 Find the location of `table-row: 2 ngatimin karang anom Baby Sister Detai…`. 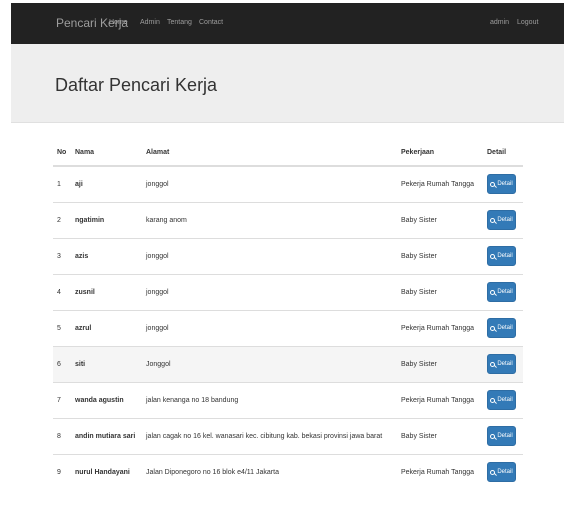

table-row: 2 ngatimin karang anom Baby Sister Detai… is located at coordinates (288, 219).